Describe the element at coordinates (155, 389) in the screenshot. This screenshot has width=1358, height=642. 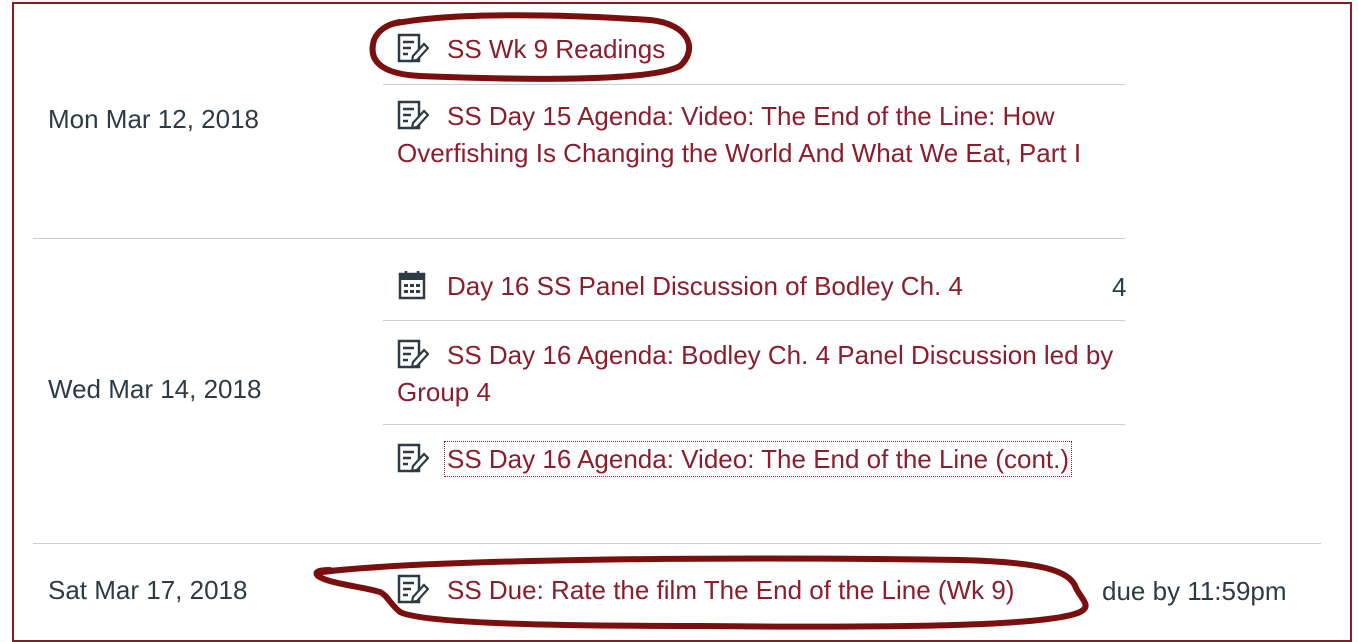
I see `date-label: Wed Mar 14, 2018` at that location.